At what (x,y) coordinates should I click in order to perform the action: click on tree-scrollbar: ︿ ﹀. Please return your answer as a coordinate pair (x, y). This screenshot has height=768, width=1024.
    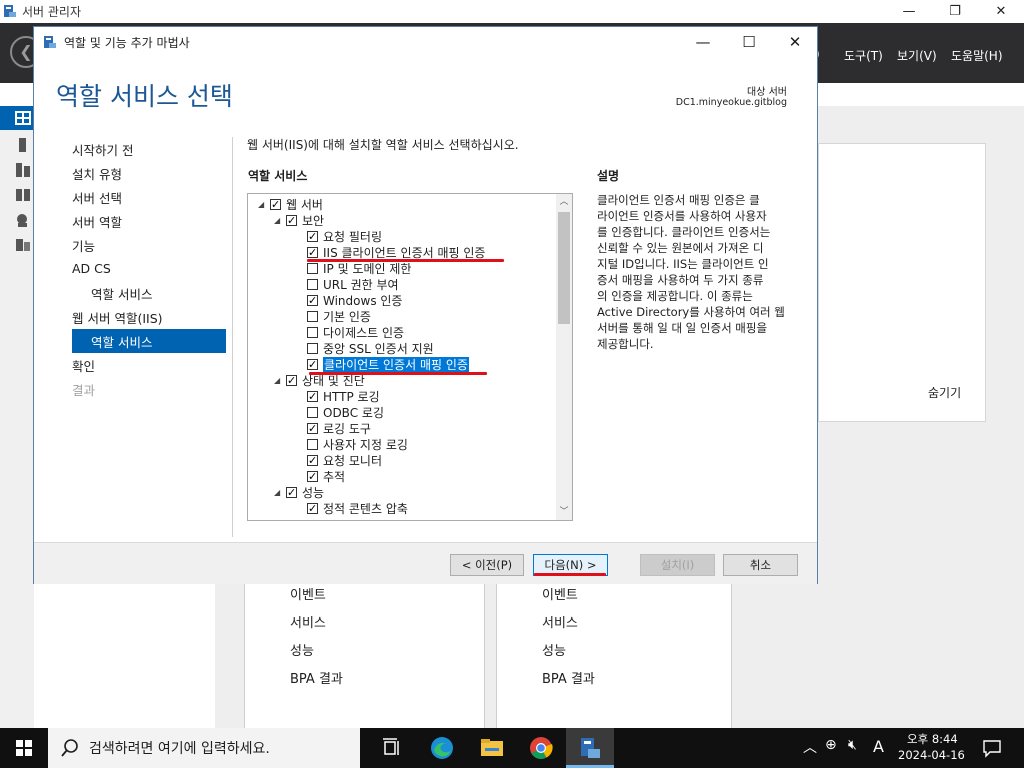
    Looking at the image, I should click on (564, 357).